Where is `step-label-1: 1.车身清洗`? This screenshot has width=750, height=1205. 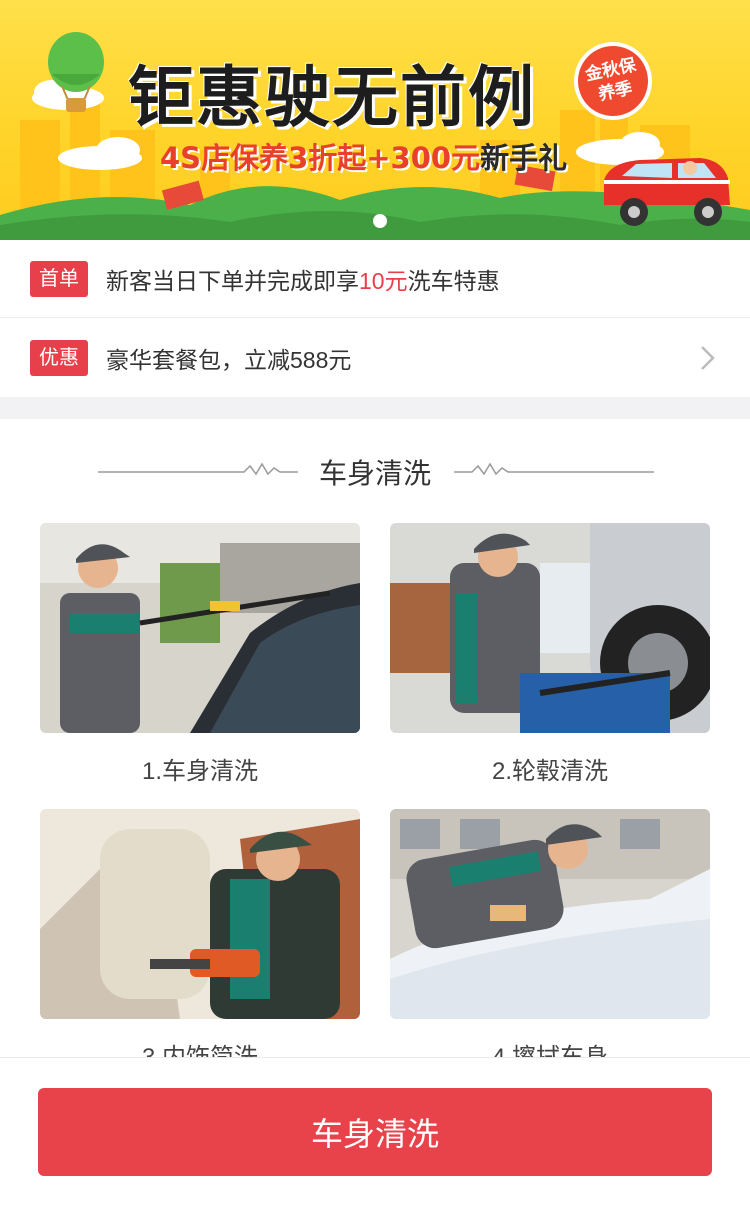 step-label-1: 1.车身清洗 is located at coordinates (199, 771).